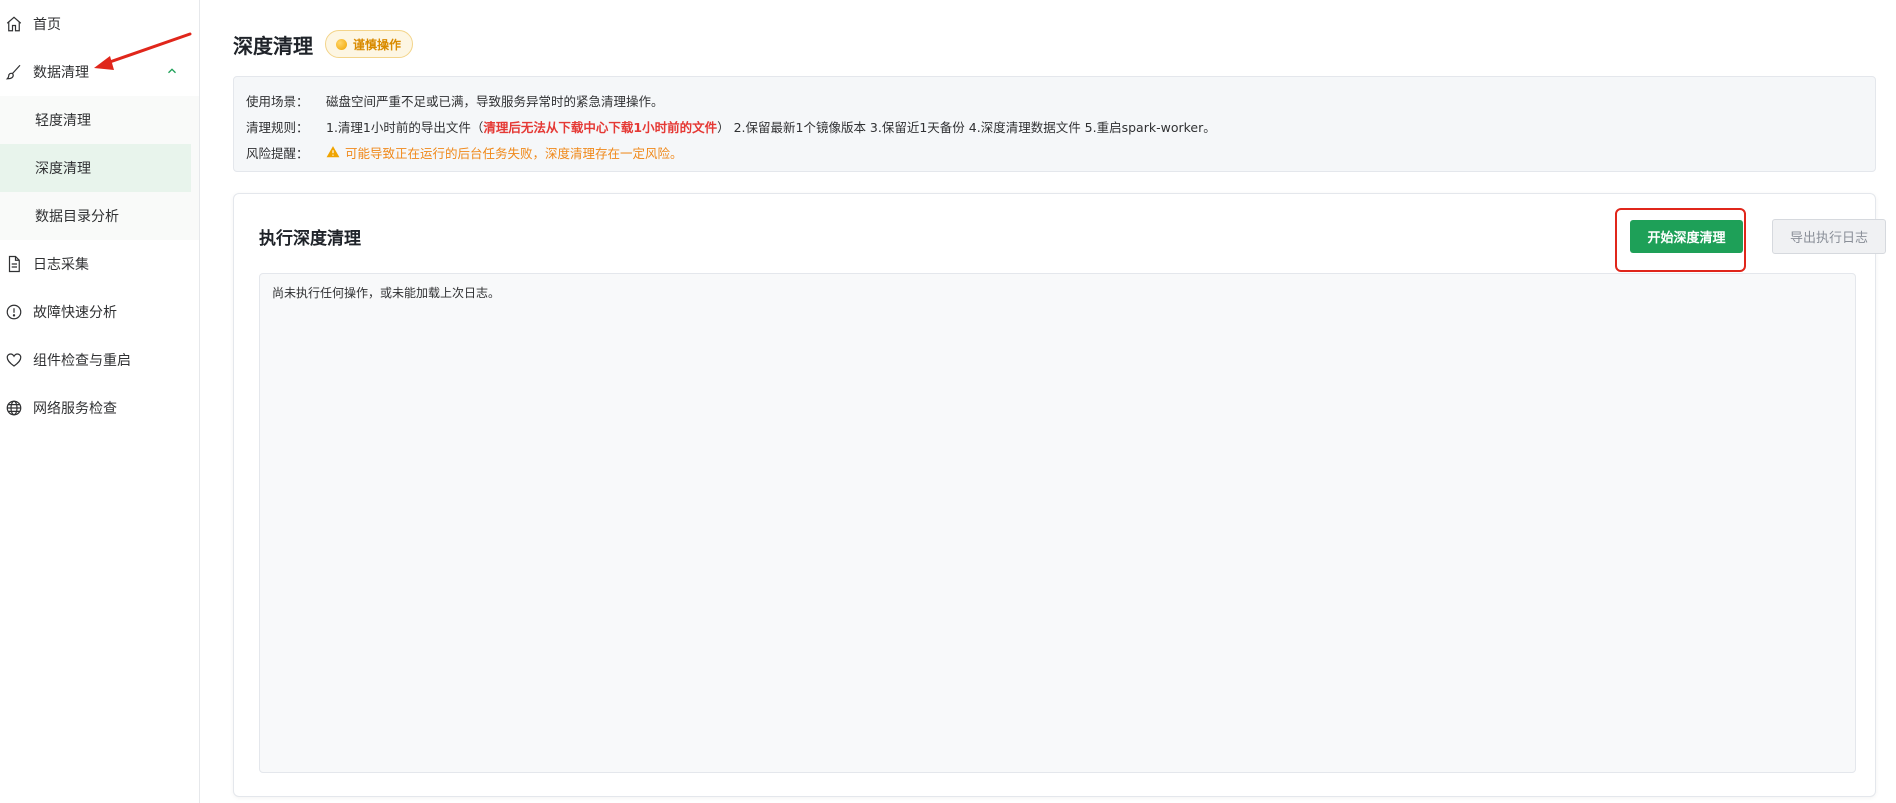 Image resolution: width=1896 pixels, height=803 pixels. Describe the element at coordinates (82, 361) in the screenshot. I see `sidebar-item-label: 组件检查与重启` at that location.